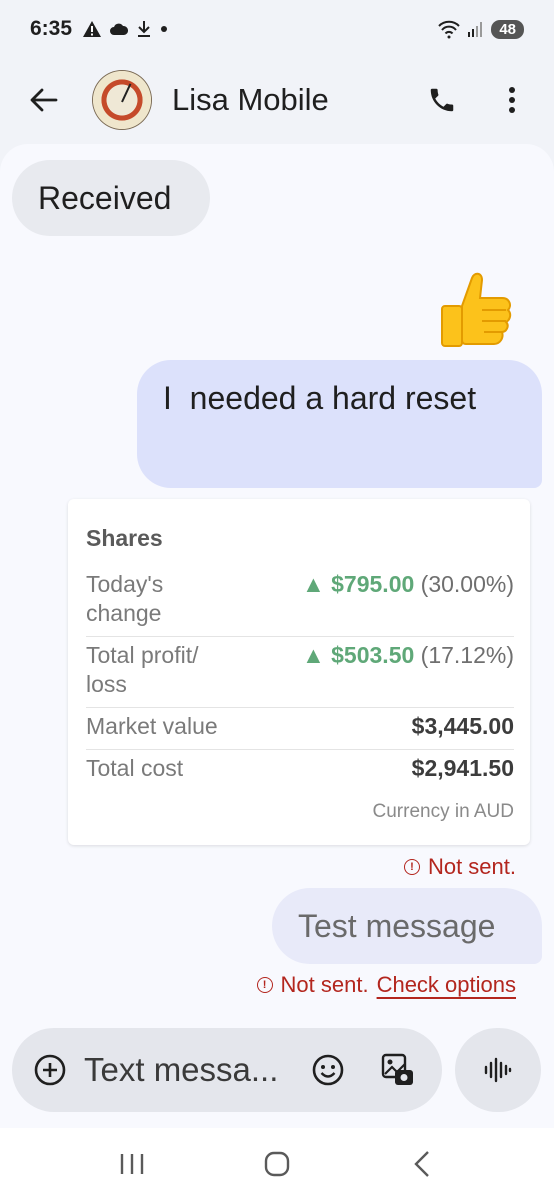  I want to click on wifi-icon, so click(449, 29).